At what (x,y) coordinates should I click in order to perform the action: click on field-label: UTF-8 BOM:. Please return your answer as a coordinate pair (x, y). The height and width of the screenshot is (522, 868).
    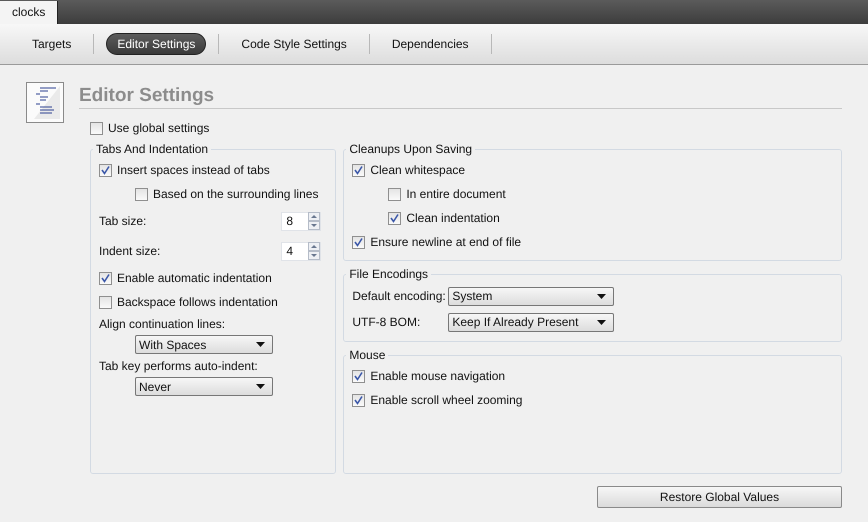
    Looking at the image, I should click on (387, 322).